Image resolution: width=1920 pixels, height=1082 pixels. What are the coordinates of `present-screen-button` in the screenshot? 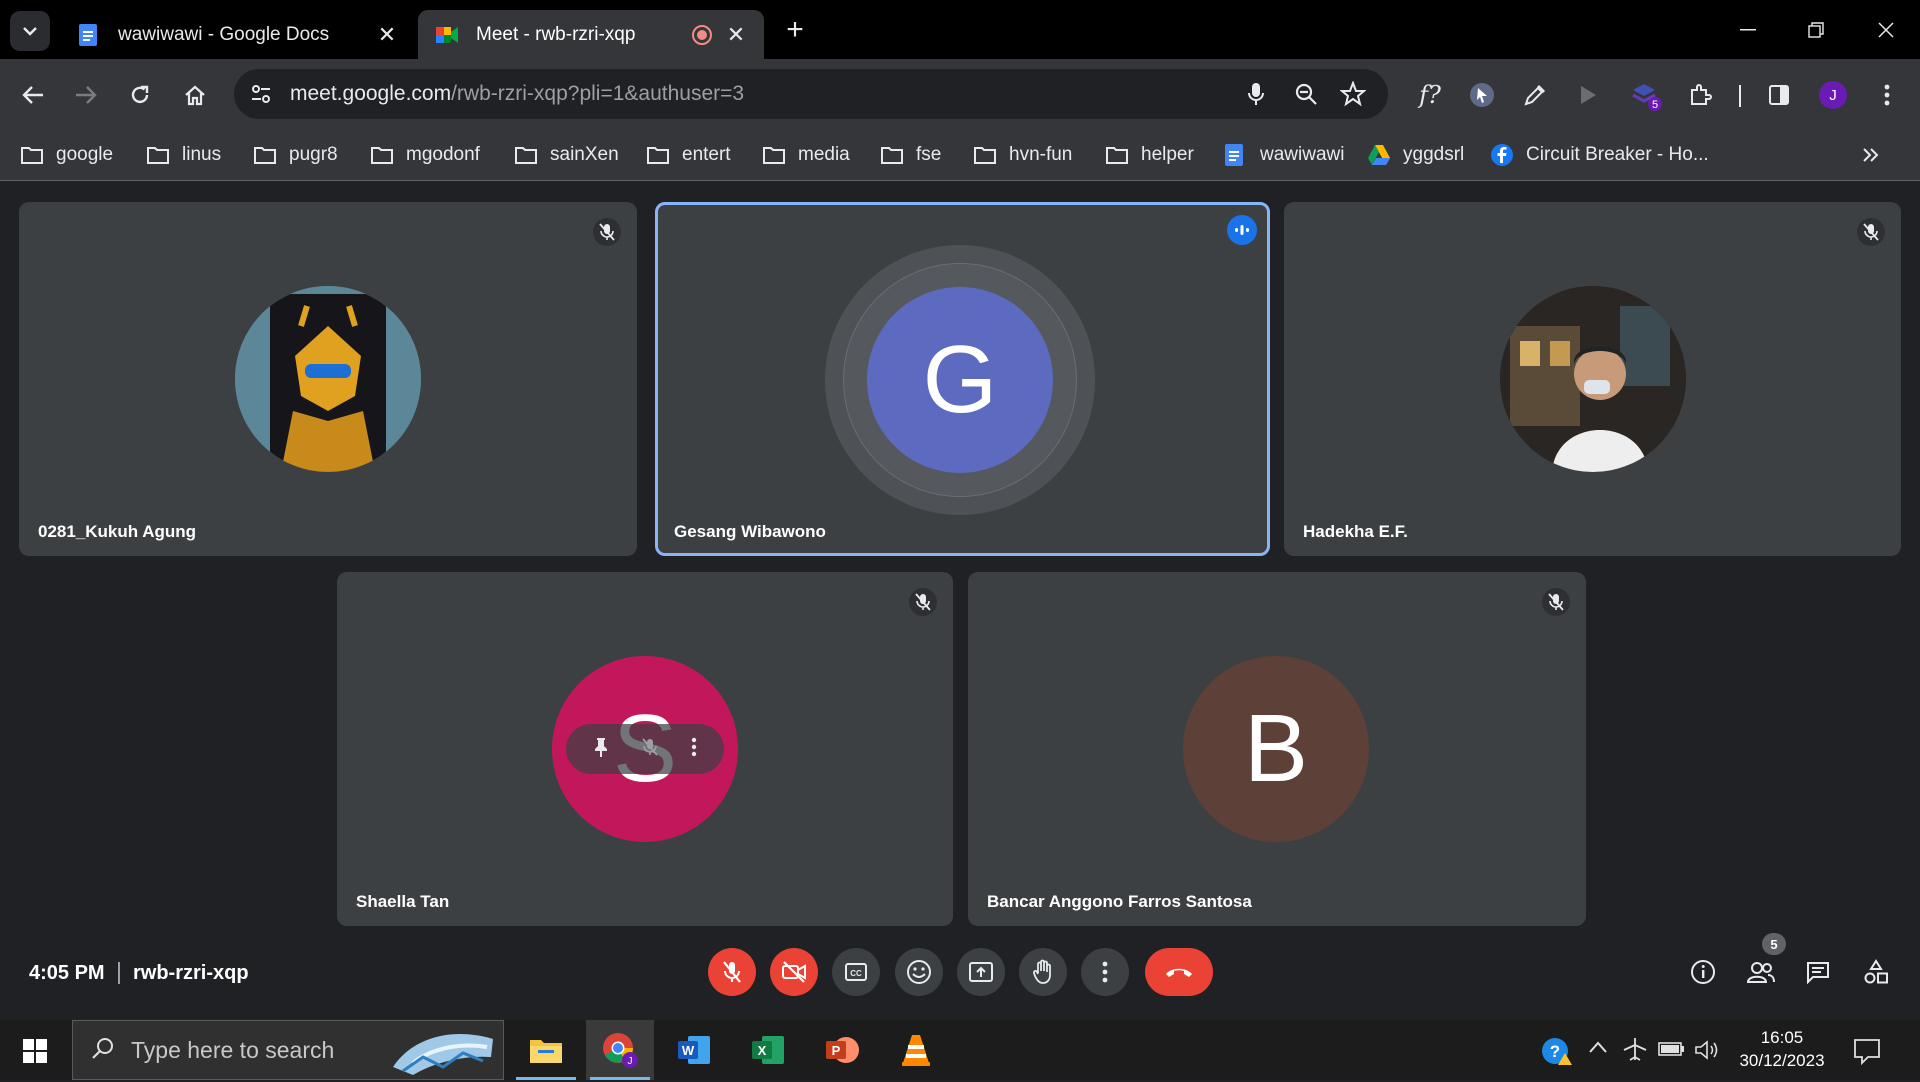 It's located at (981, 972).